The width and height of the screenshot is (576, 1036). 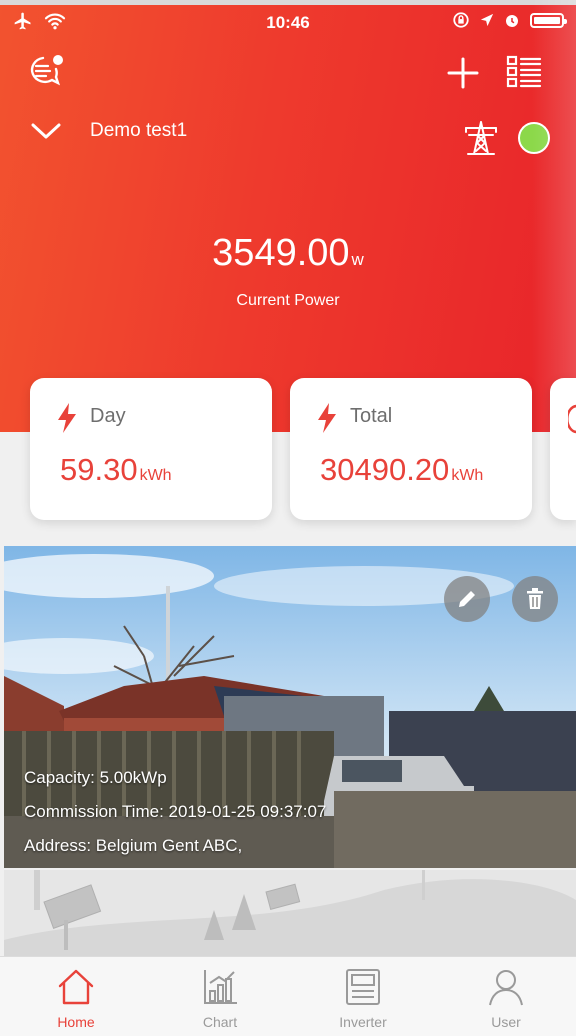 I want to click on plus-icon, so click(x=463, y=73).